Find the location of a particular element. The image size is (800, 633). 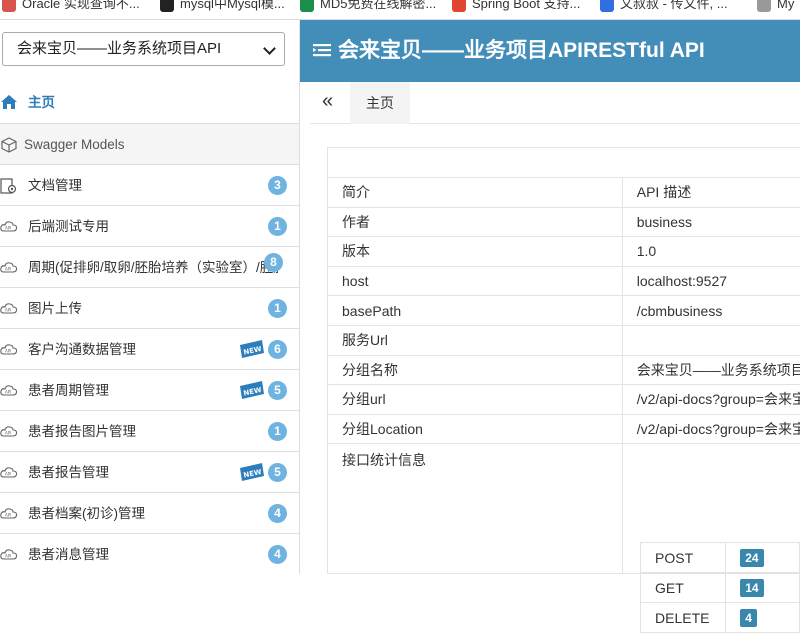

table-header-row is located at coordinates (564, 163).